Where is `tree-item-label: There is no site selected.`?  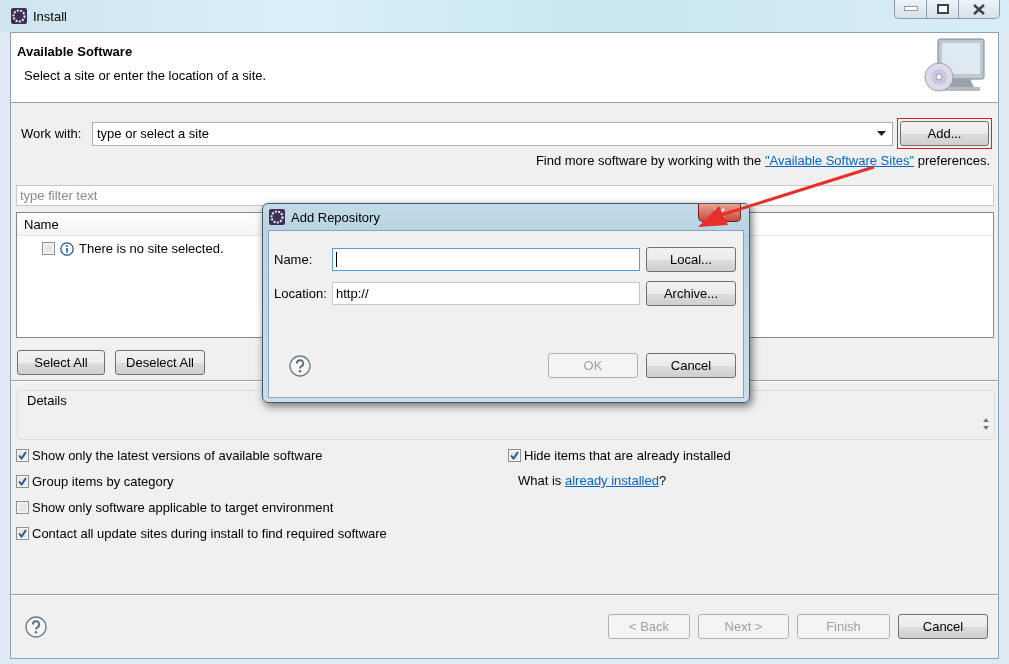 tree-item-label: There is no site selected. is located at coordinates (151, 248).